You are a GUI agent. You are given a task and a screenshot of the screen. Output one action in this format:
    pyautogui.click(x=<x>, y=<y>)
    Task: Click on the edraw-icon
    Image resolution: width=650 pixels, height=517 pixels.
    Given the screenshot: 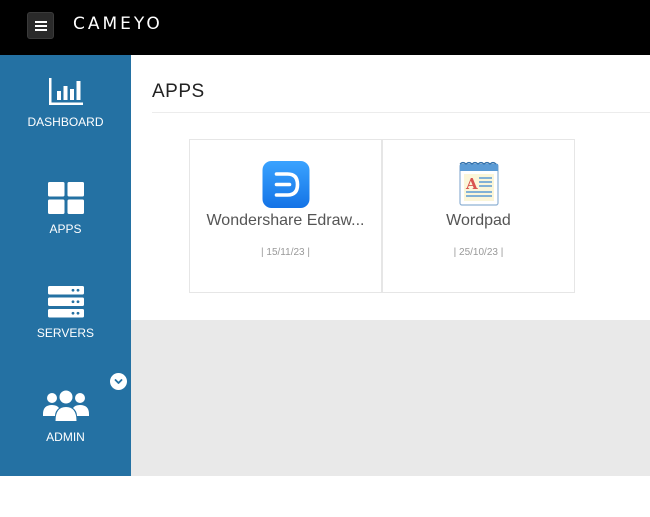 What is the action you would take?
    pyautogui.click(x=285, y=184)
    